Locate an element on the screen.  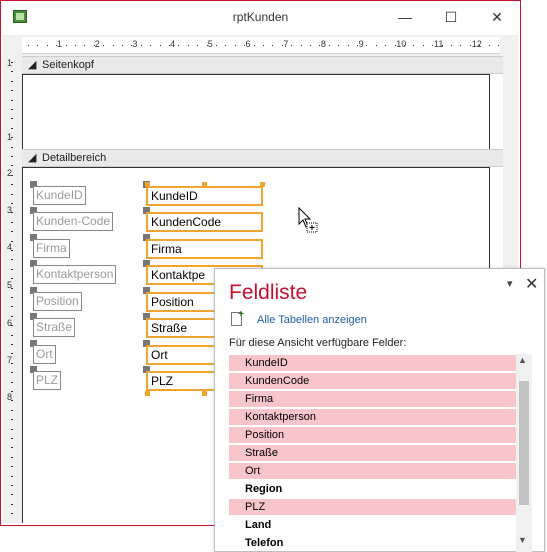
textbox-firma: Firma is located at coordinates (204, 249).